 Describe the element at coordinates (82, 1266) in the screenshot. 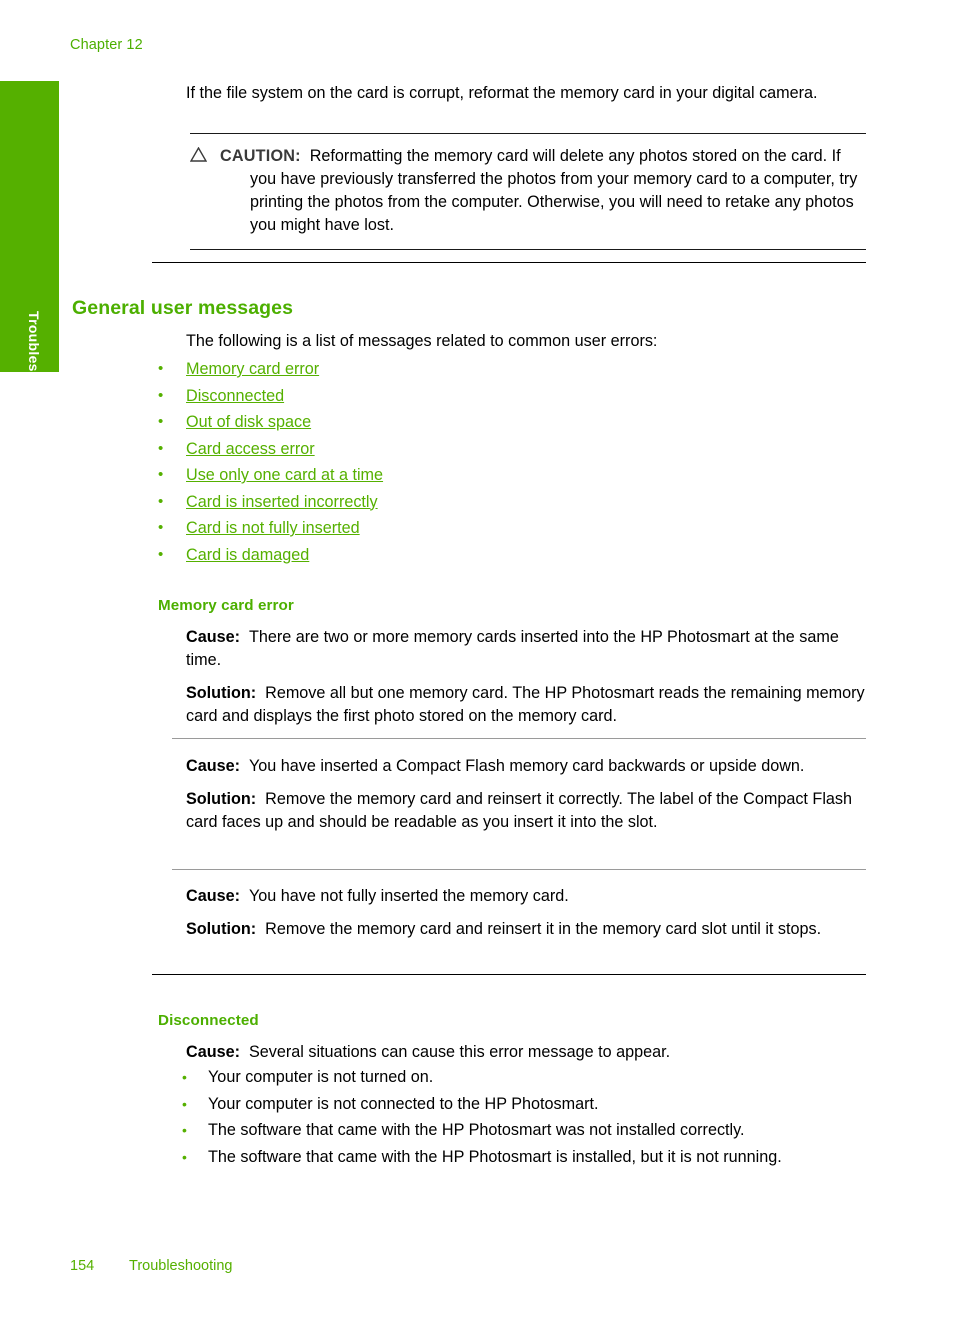

I see `footer-page-number: 154` at that location.